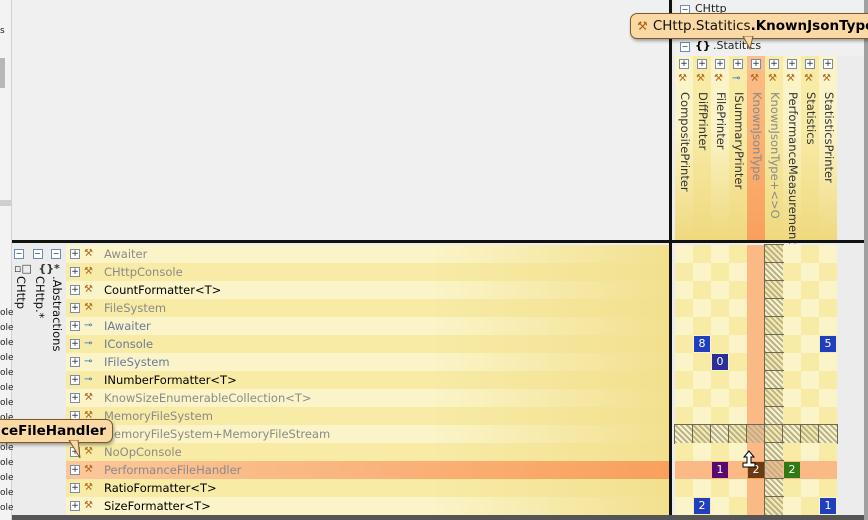 The image size is (868, 520). What do you see at coordinates (828, 344) in the screenshot?
I see `dependency-count: 5` at bounding box center [828, 344].